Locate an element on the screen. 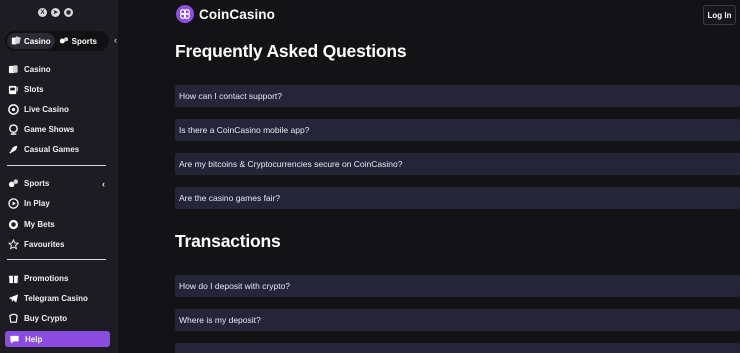  gift-icon is located at coordinates (13, 279).